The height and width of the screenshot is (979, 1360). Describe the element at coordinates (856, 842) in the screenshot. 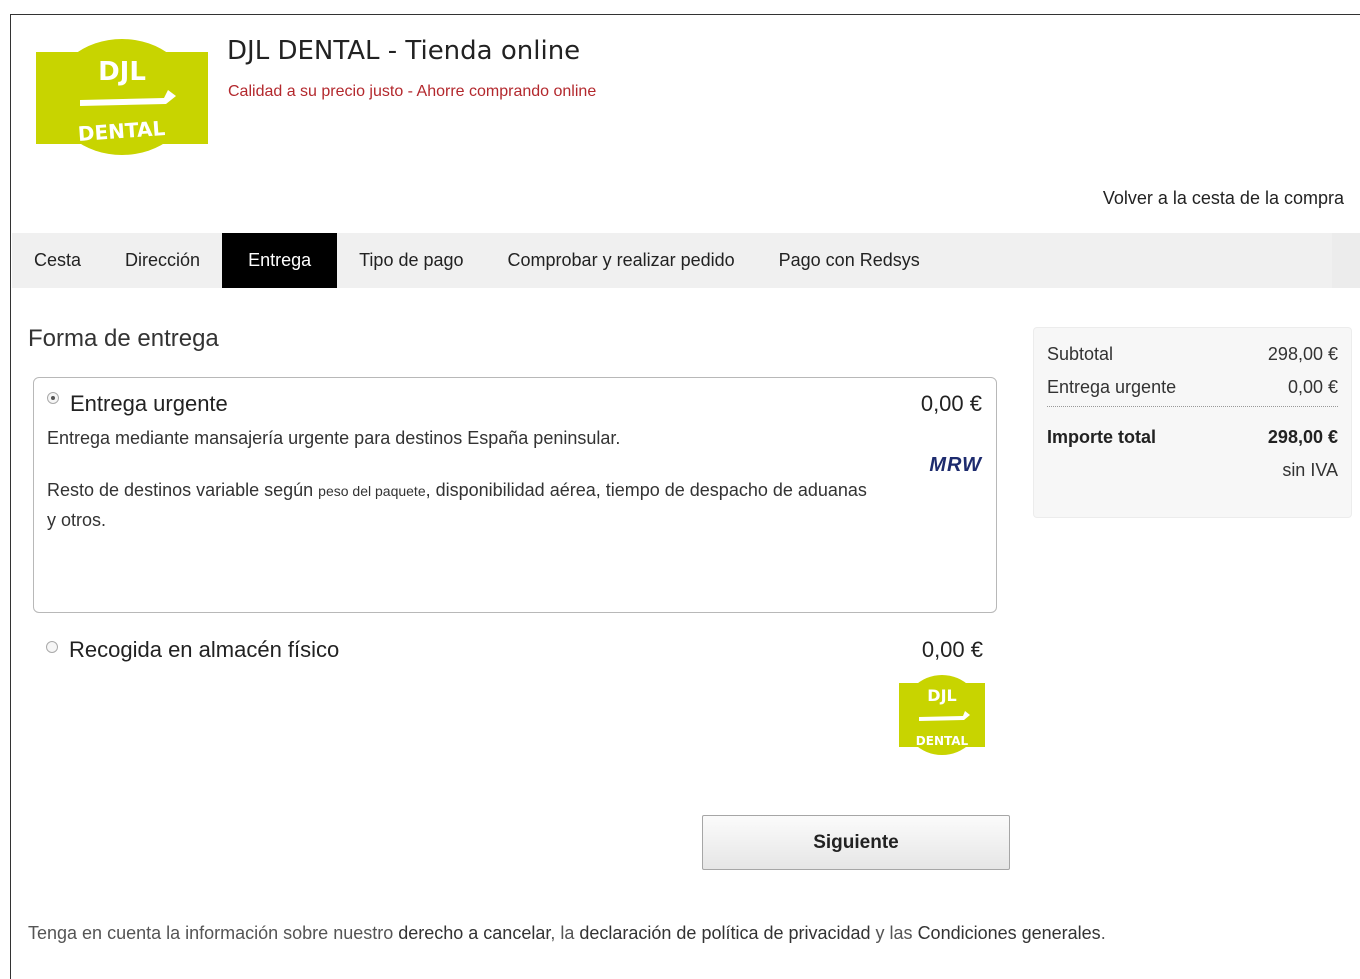

I see `next-button: Siguiente` at that location.